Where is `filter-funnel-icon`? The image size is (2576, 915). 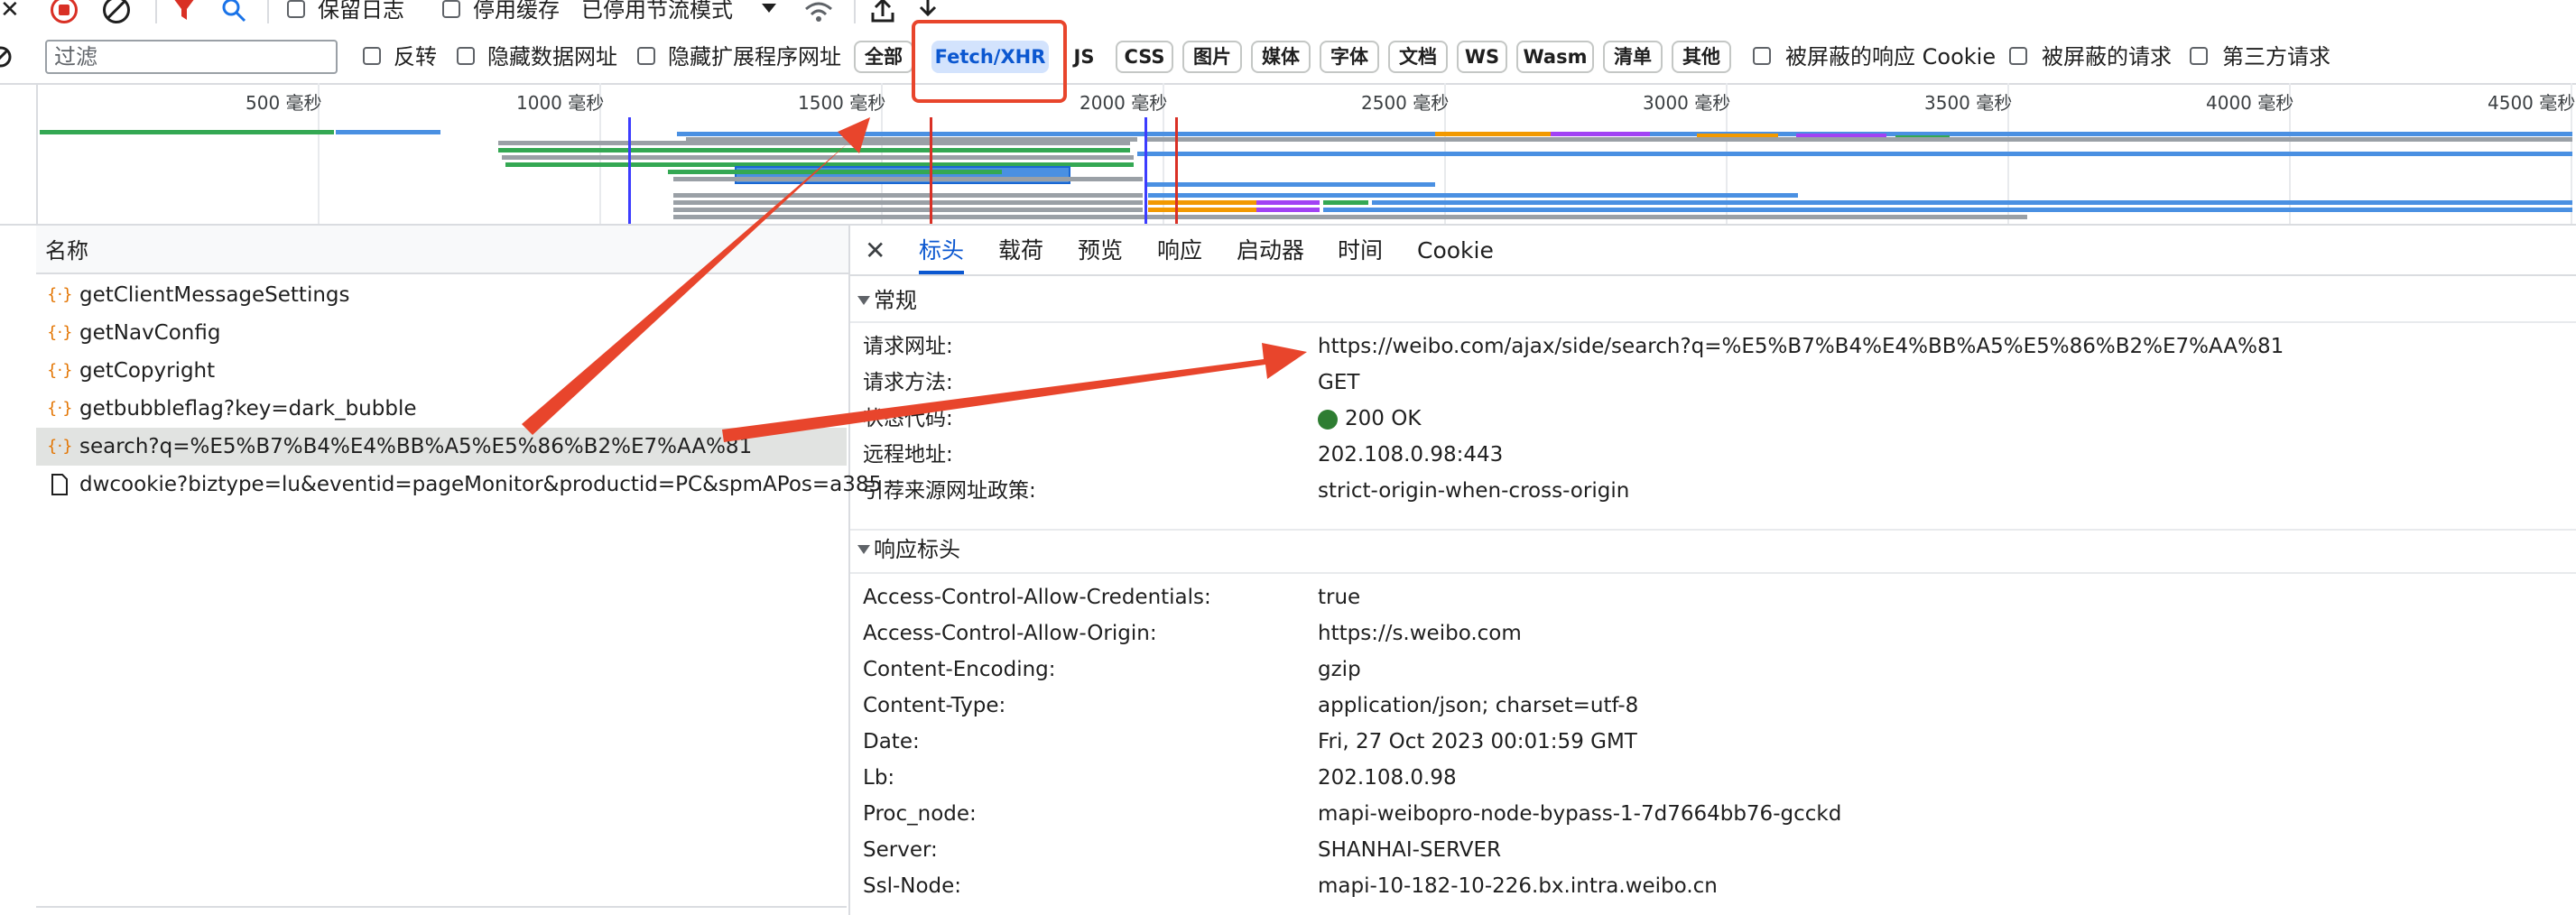 filter-funnel-icon is located at coordinates (184, 11).